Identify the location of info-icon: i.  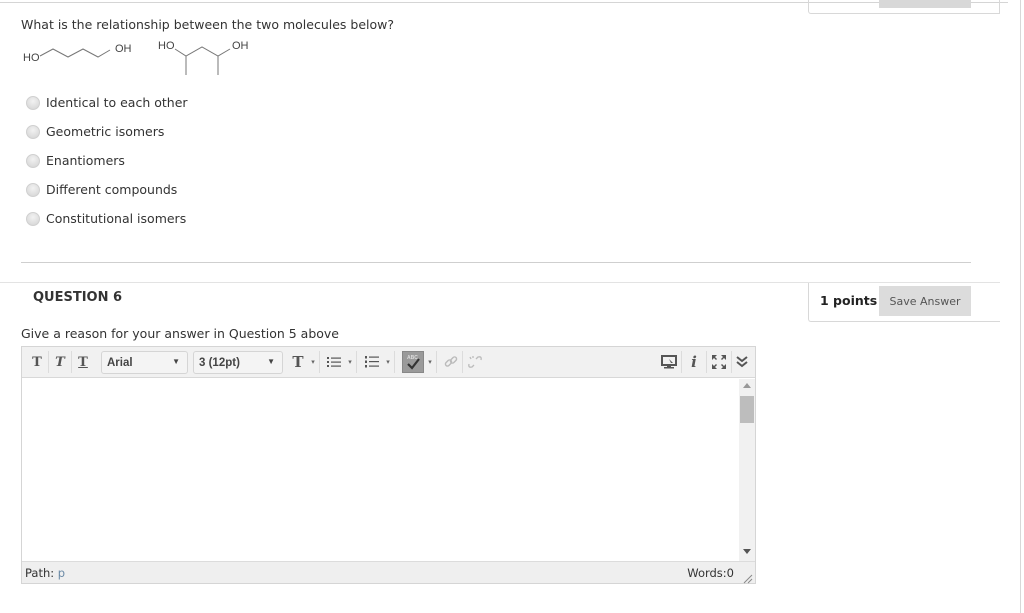
(694, 362).